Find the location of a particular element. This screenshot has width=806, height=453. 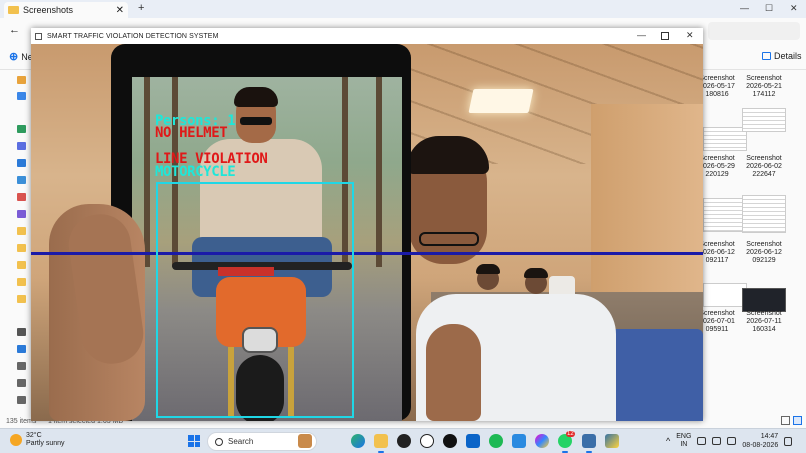

chevron-up-icon: ^ is located at coordinates (668, 441).